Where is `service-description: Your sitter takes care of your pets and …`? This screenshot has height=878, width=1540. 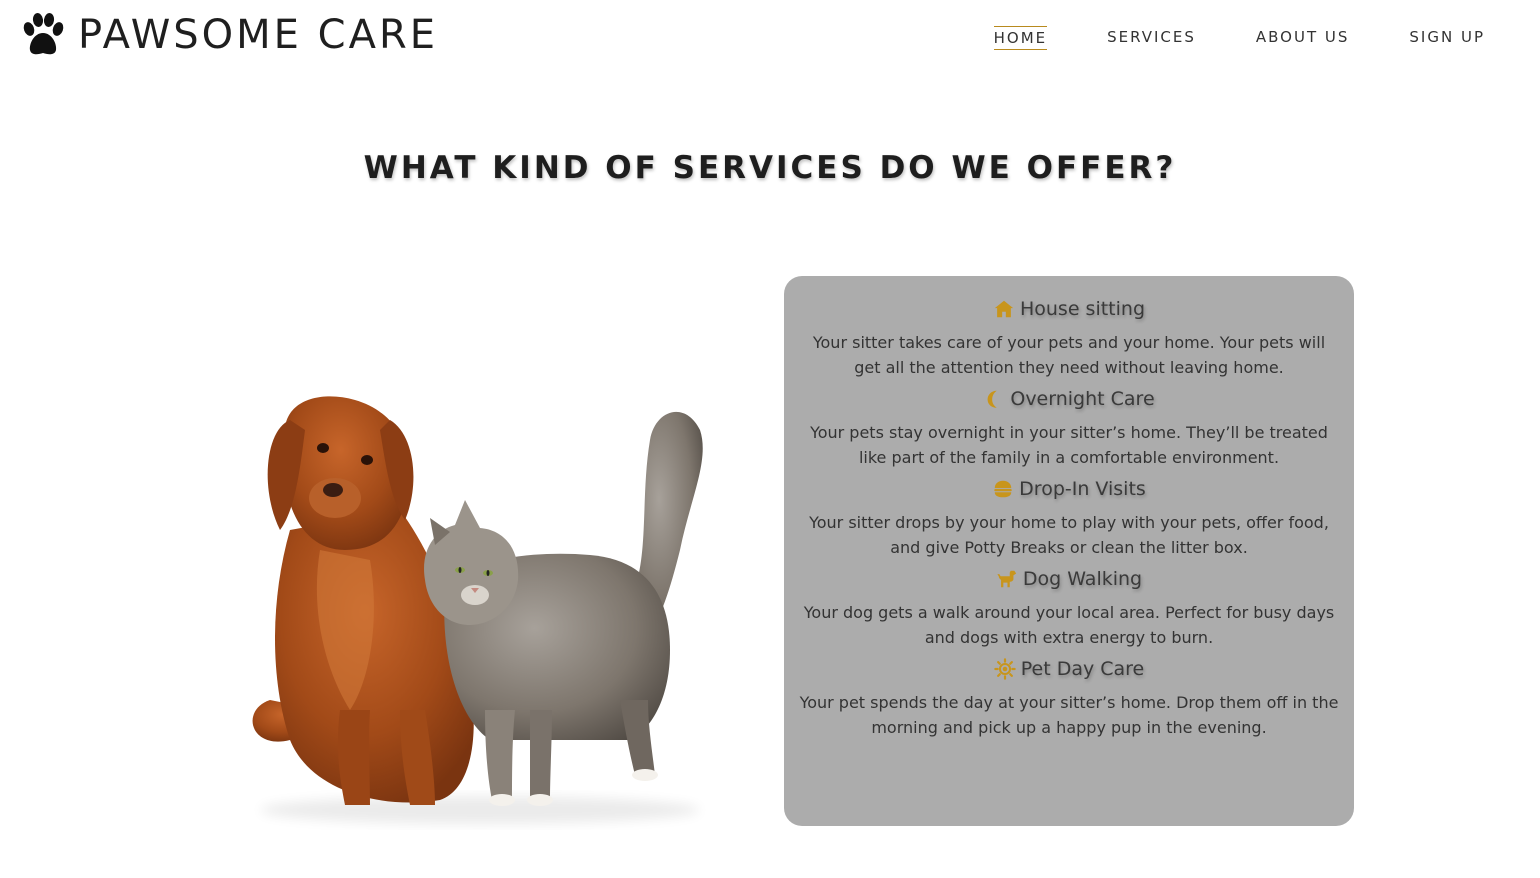
service-description: Your sitter takes care of your pets and … is located at coordinates (1069, 355).